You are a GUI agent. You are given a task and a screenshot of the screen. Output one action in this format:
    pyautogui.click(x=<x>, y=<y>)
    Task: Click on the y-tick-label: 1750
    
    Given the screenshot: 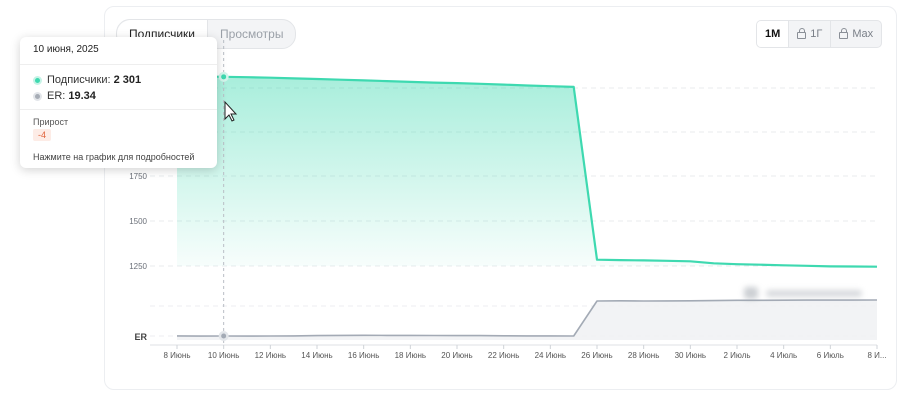 What is the action you would take?
    pyautogui.click(x=138, y=176)
    